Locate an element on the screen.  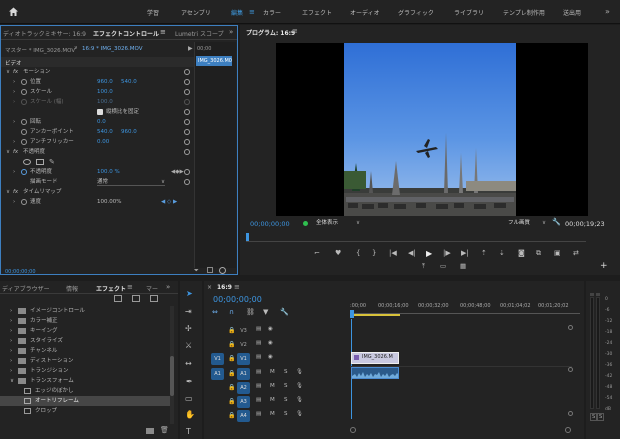
pen-mask-icon: ✎ is located at coordinates (52, 162).